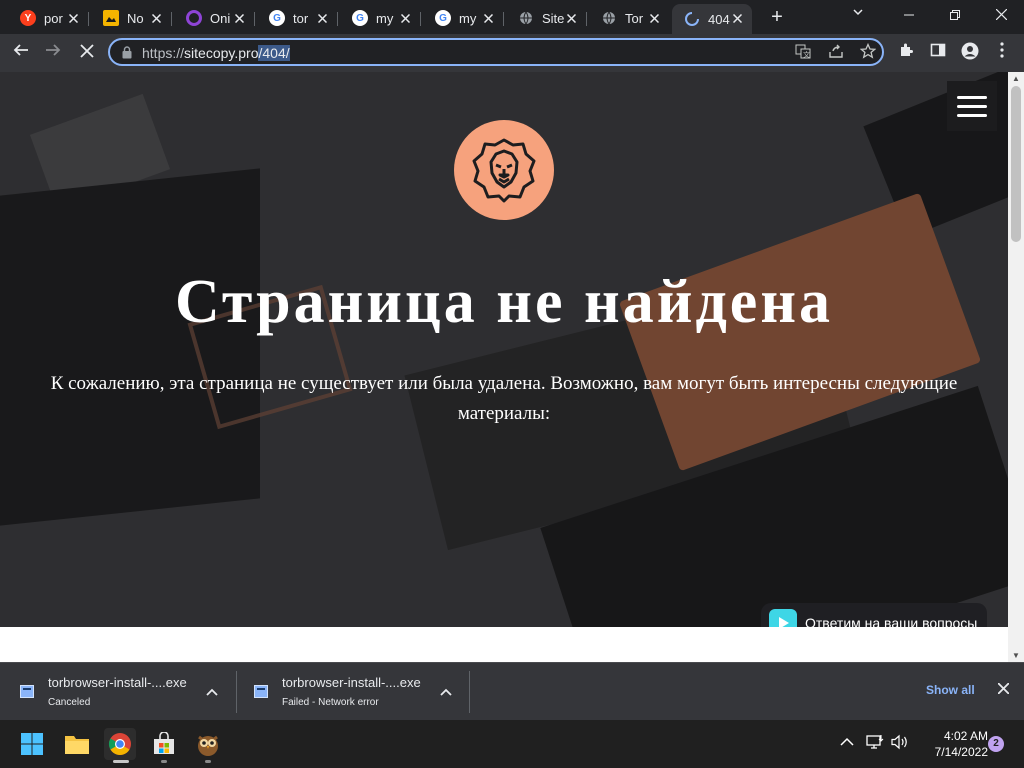 The height and width of the screenshot is (768, 1024). What do you see at coordinates (194, 18) in the screenshot?
I see `ring-icon` at bounding box center [194, 18].